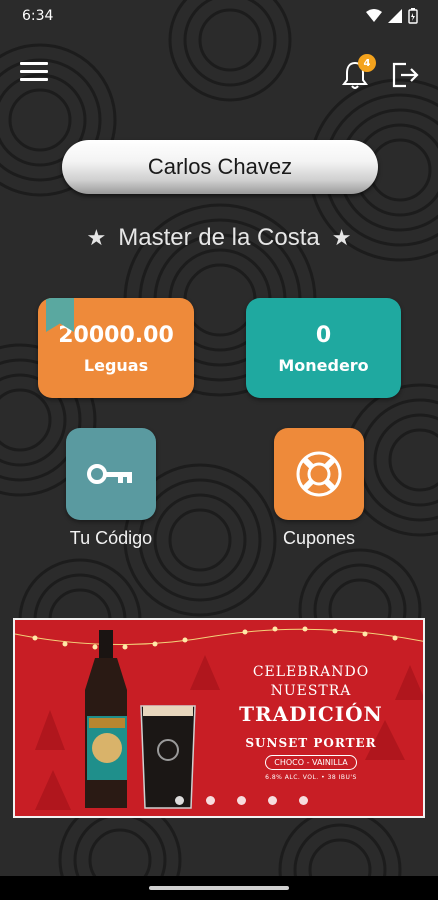  I want to click on status-icons, so click(392, 16).